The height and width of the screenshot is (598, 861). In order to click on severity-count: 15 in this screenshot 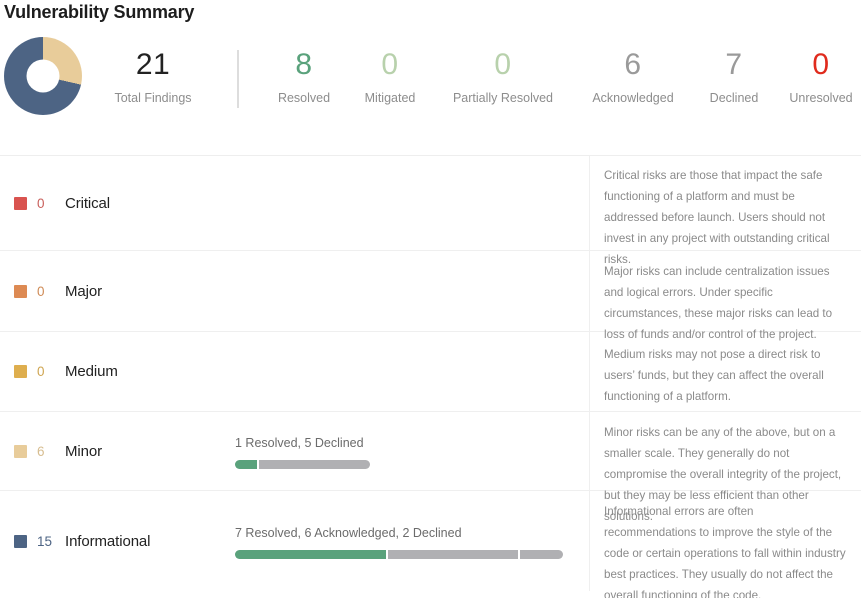, I will do `click(45, 541)`.